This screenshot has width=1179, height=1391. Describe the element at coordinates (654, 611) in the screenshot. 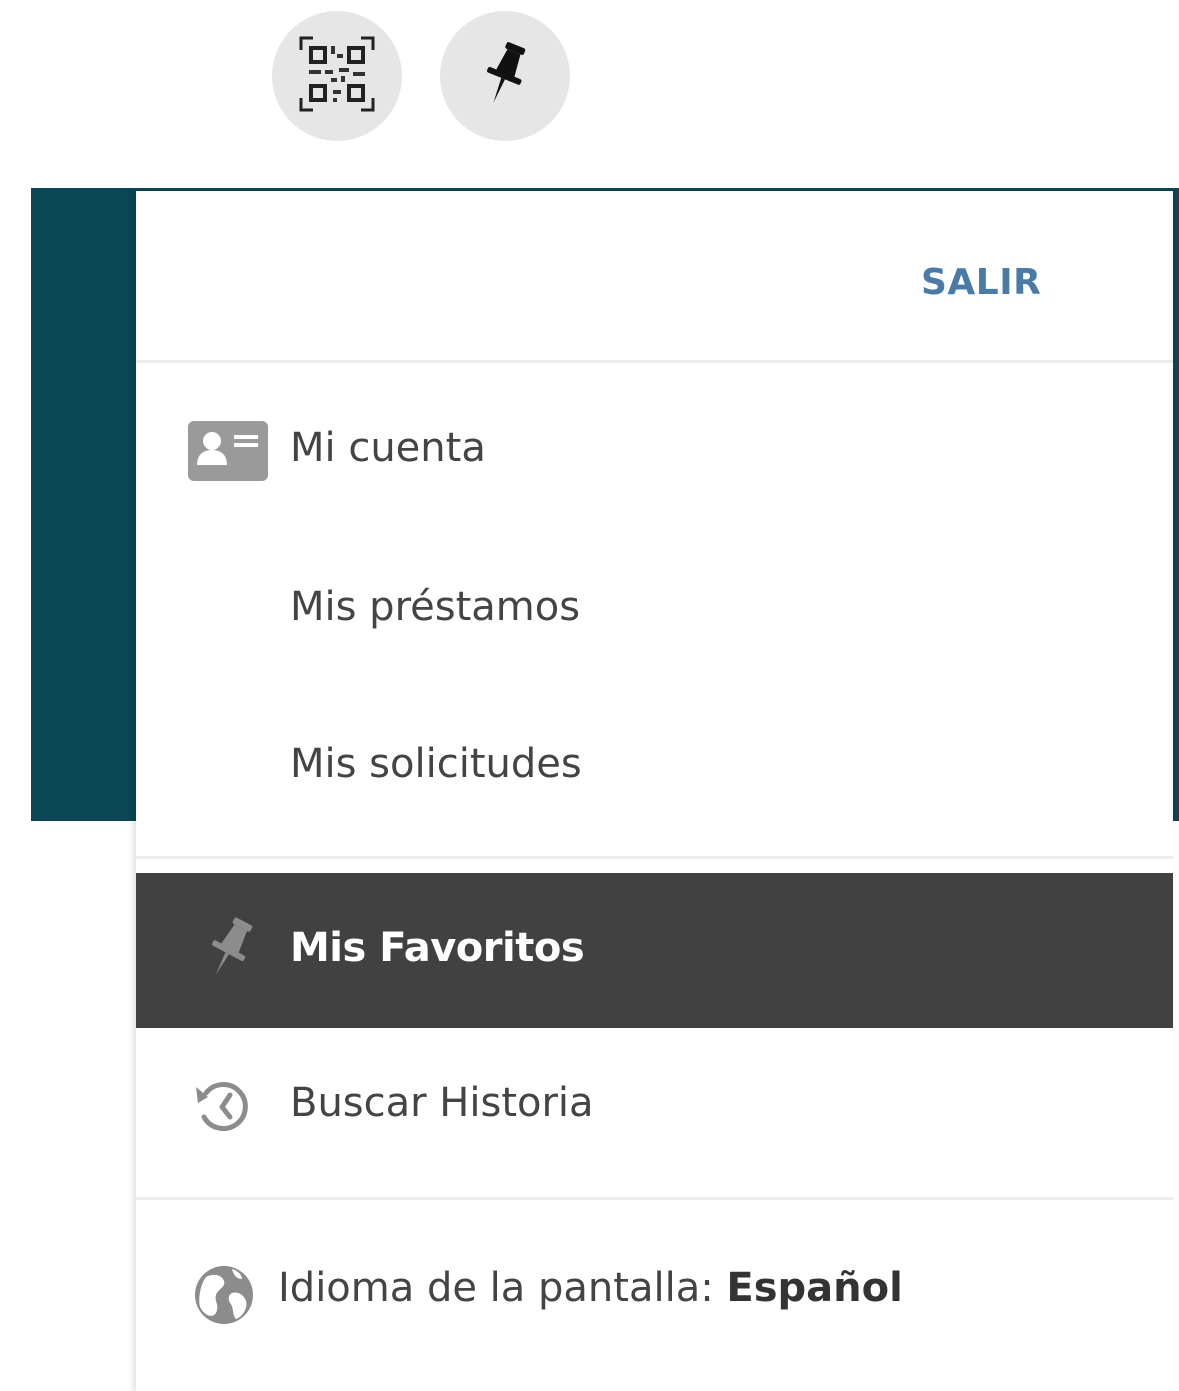

I see `menu-item-my-loans: Mis préstamos` at that location.